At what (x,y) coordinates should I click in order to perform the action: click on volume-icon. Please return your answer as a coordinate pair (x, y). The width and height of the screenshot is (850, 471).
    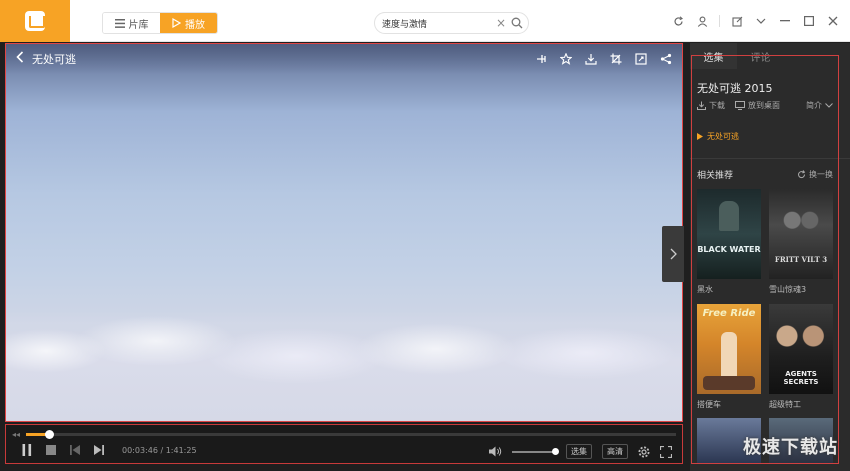
    Looking at the image, I should click on (495, 451).